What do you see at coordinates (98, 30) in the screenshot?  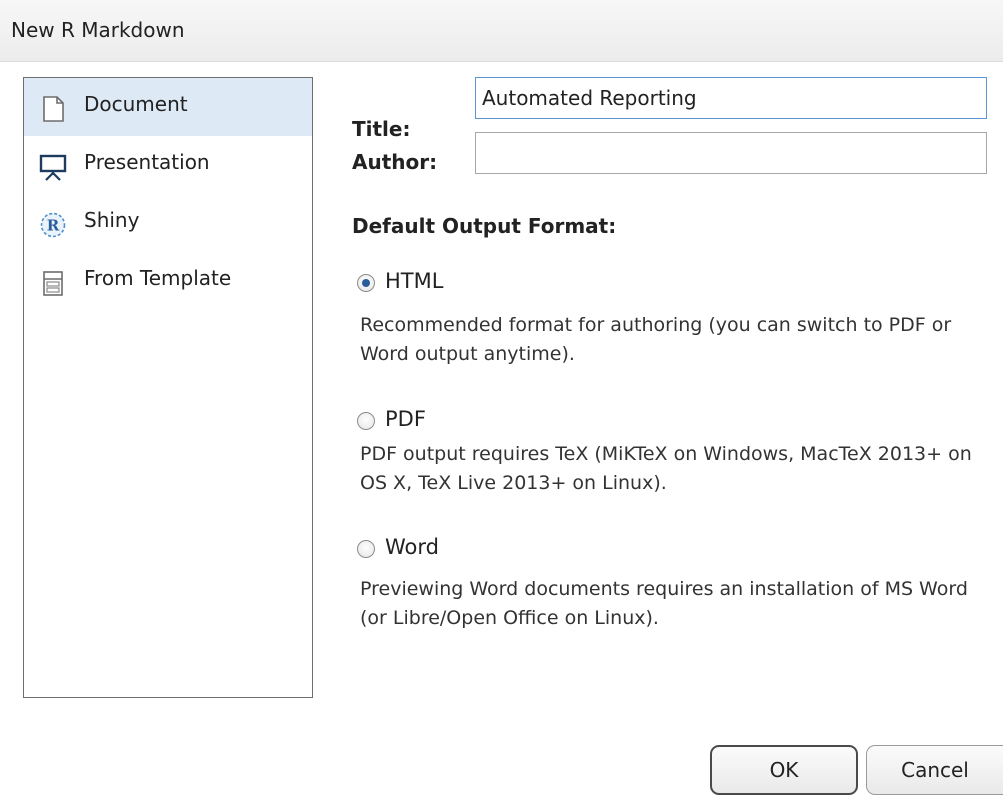 I see `dialog-title: New R Markdown` at bounding box center [98, 30].